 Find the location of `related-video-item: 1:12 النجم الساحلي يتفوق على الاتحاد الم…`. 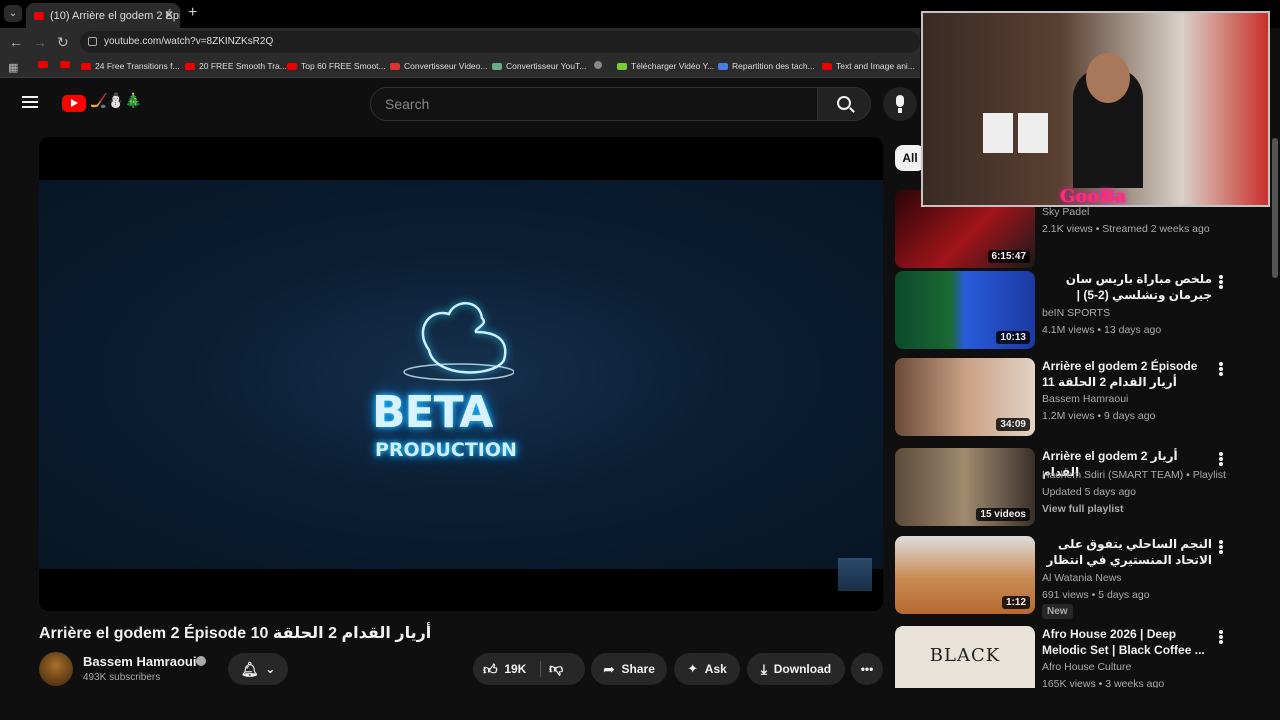

related-video-item: 1:12 النجم الساحلي يتفوق على الاتحاد الم… is located at coordinates (1085, 577).